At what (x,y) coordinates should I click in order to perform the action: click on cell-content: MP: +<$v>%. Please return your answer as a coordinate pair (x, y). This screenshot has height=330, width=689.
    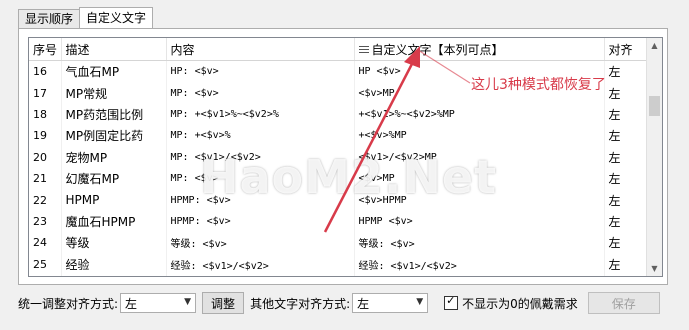
    Looking at the image, I should click on (260, 136).